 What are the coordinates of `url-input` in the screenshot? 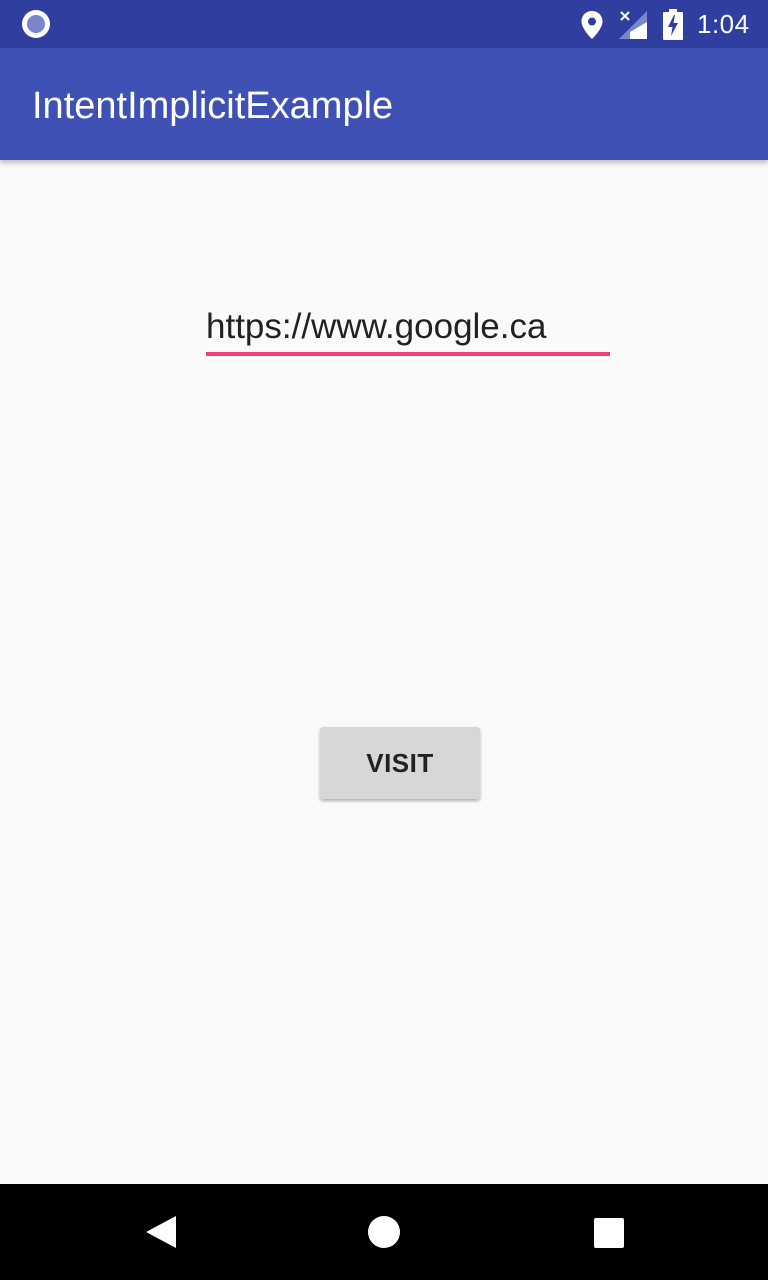 It's located at (408, 327).